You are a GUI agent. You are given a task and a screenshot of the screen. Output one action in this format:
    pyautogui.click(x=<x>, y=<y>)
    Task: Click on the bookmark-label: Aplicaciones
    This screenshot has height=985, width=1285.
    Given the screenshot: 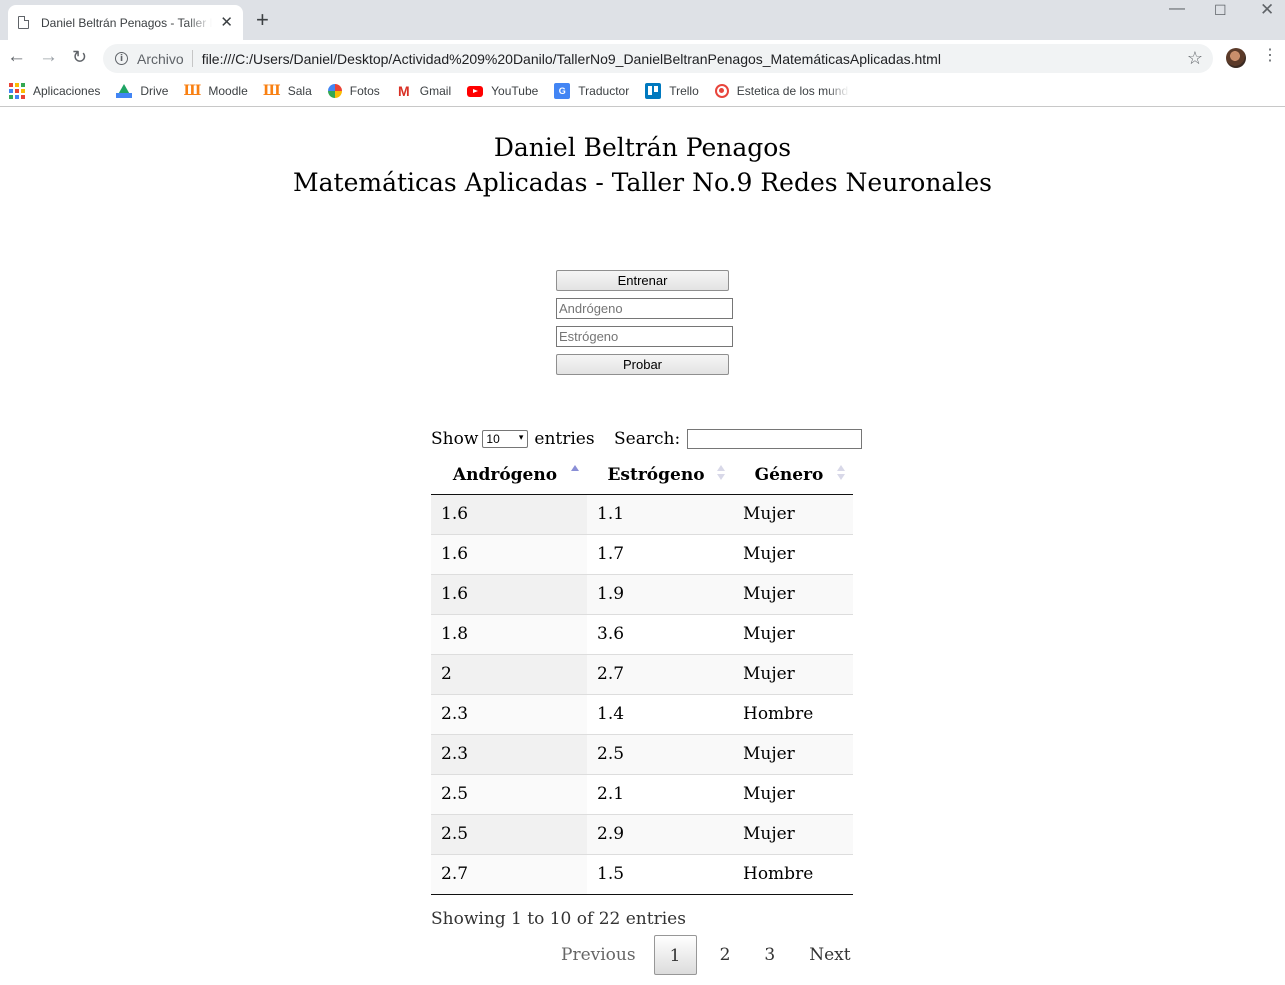 What is the action you would take?
    pyautogui.click(x=67, y=91)
    